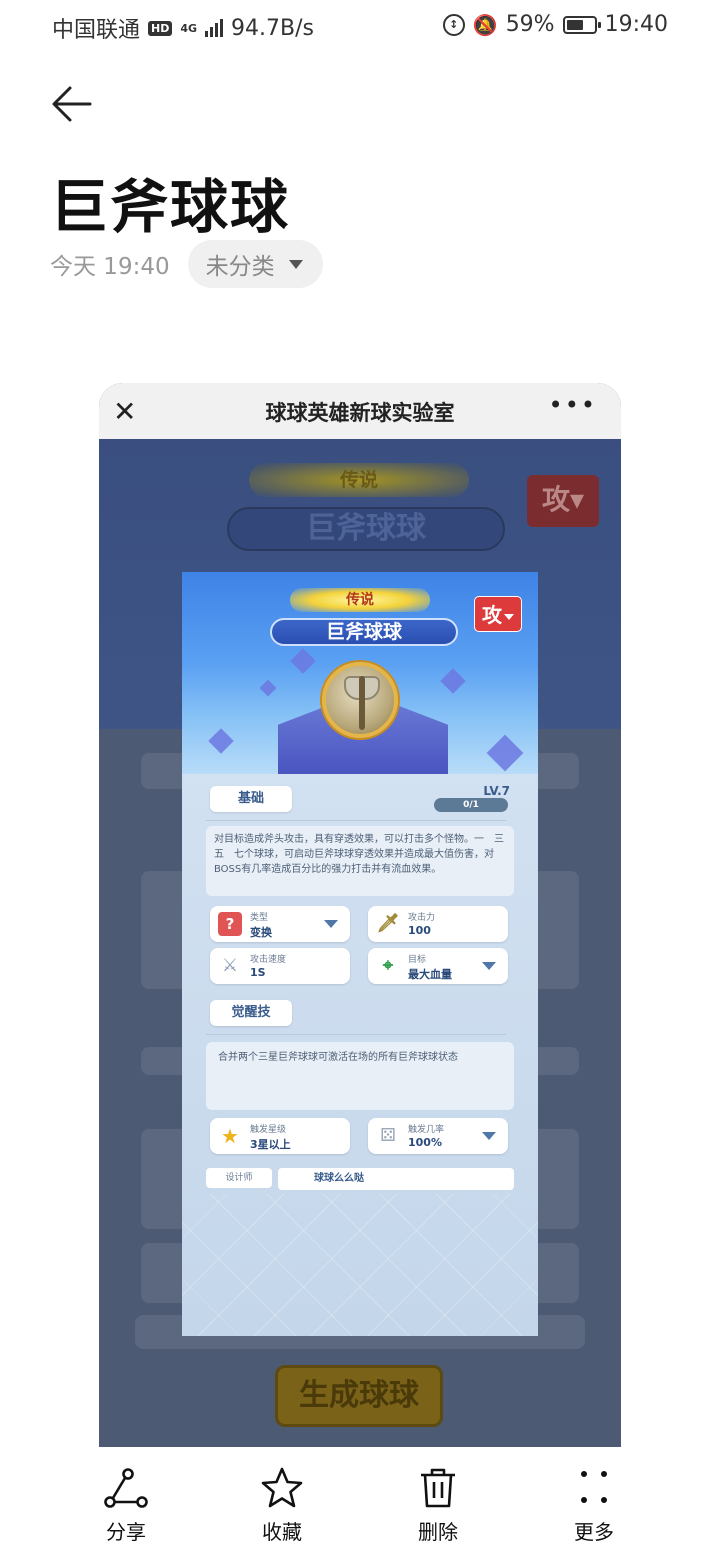 This screenshot has height=1560, width=720. I want to click on designer-value: 球球么么哒, so click(396, 1179).